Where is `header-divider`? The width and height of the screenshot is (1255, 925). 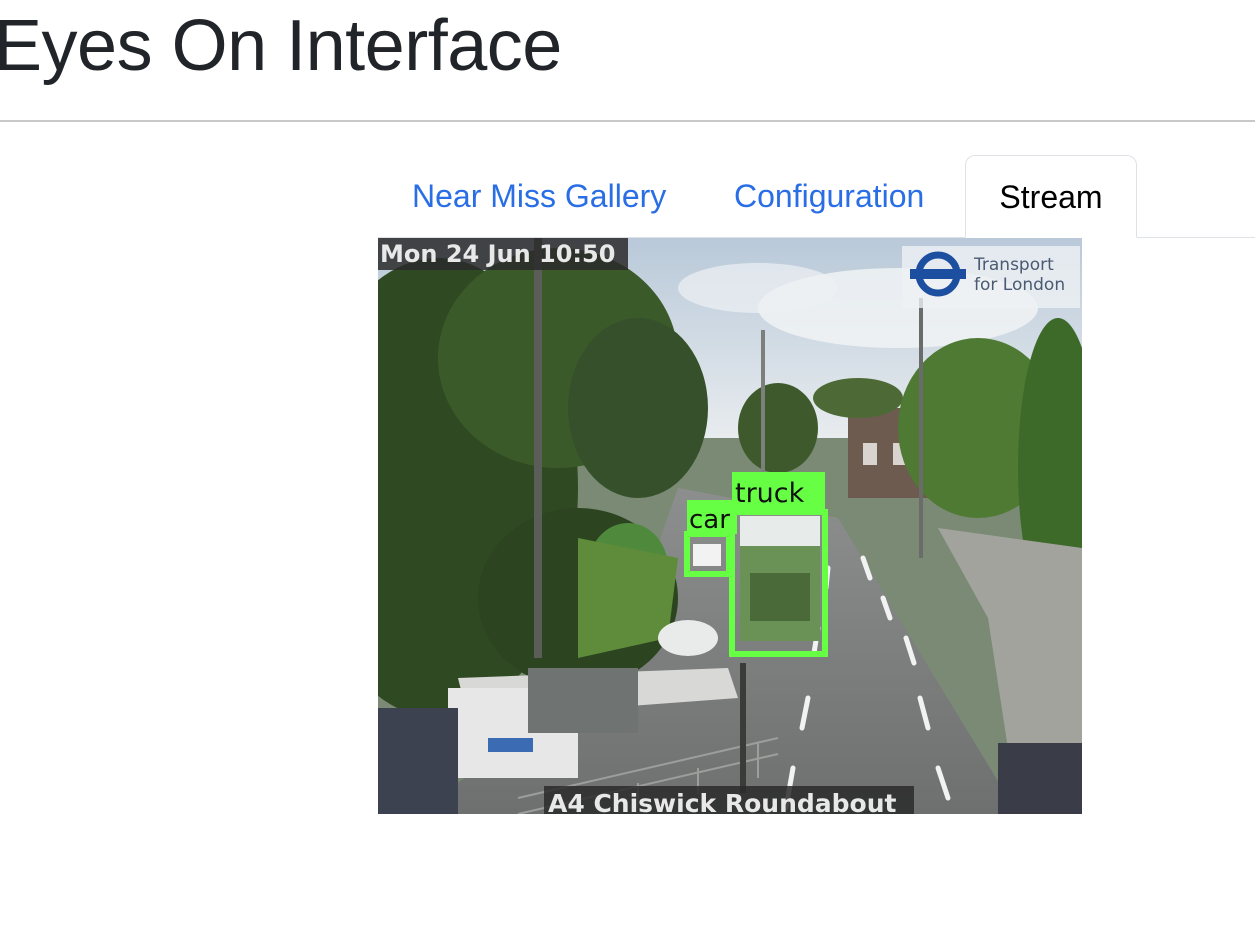 header-divider is located at coordinates (627, 121).